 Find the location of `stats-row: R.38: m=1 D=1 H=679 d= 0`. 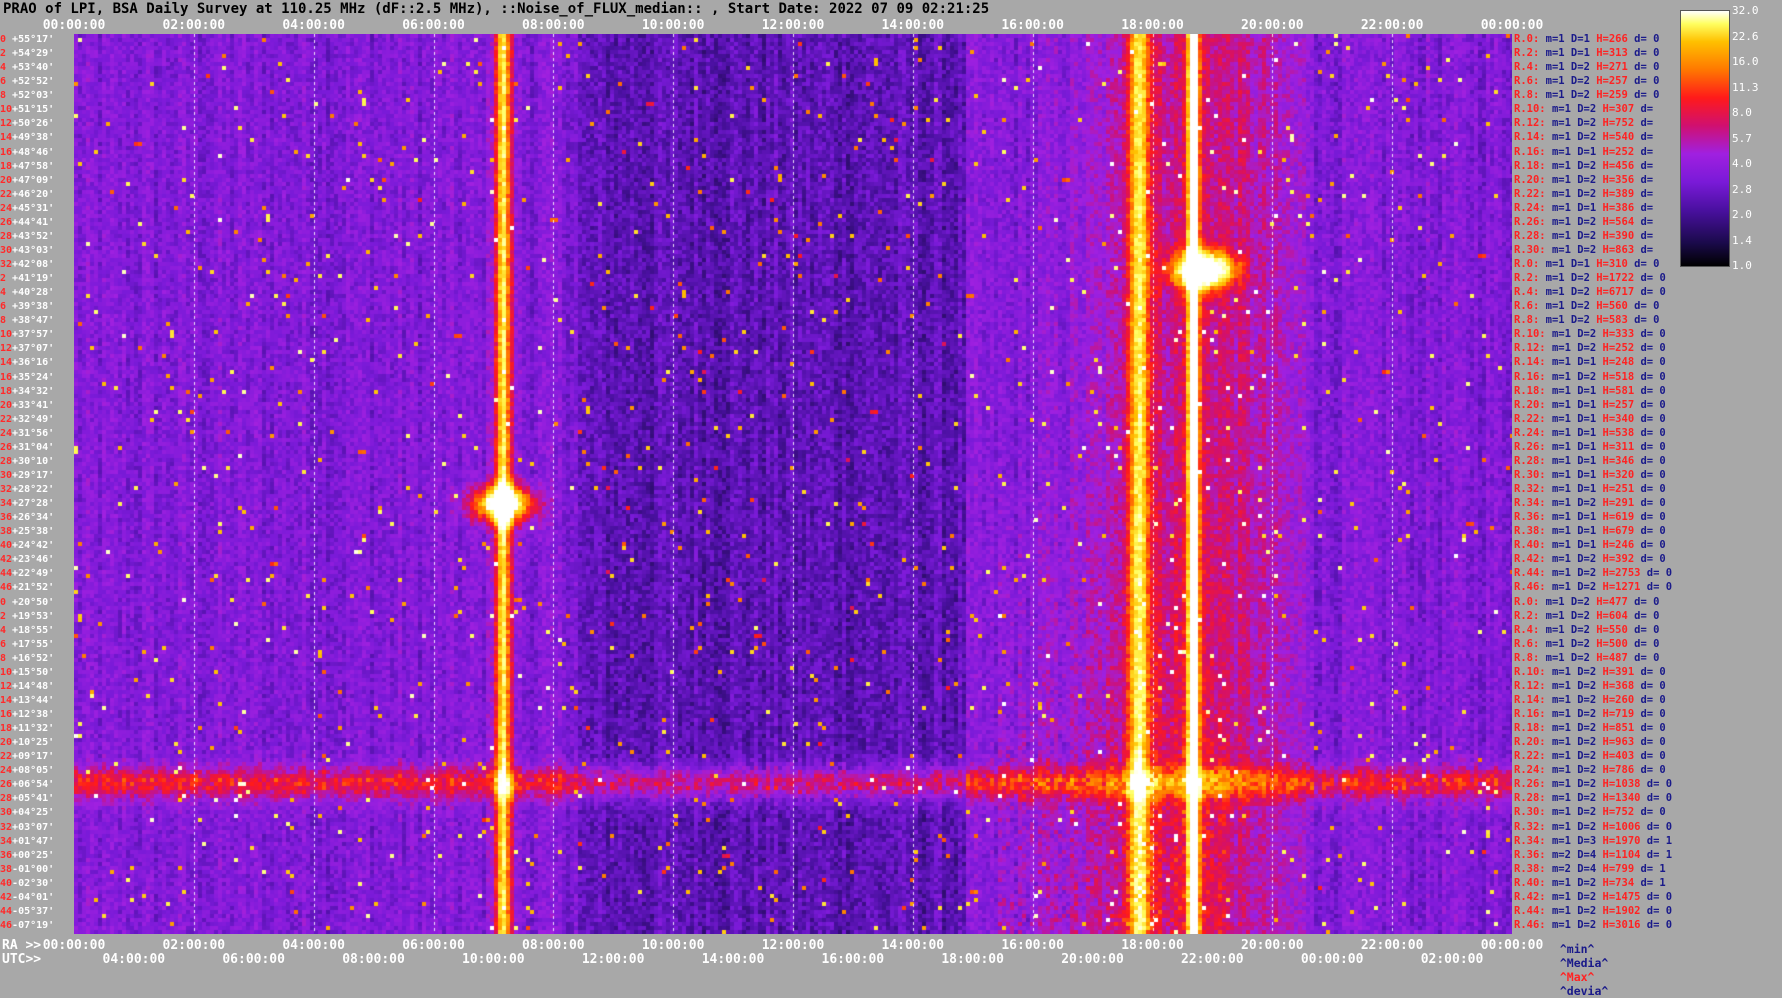

stats-row: R.38: m=1 D=1 H=679 d= 0 is located at coordinates (1590, 531).